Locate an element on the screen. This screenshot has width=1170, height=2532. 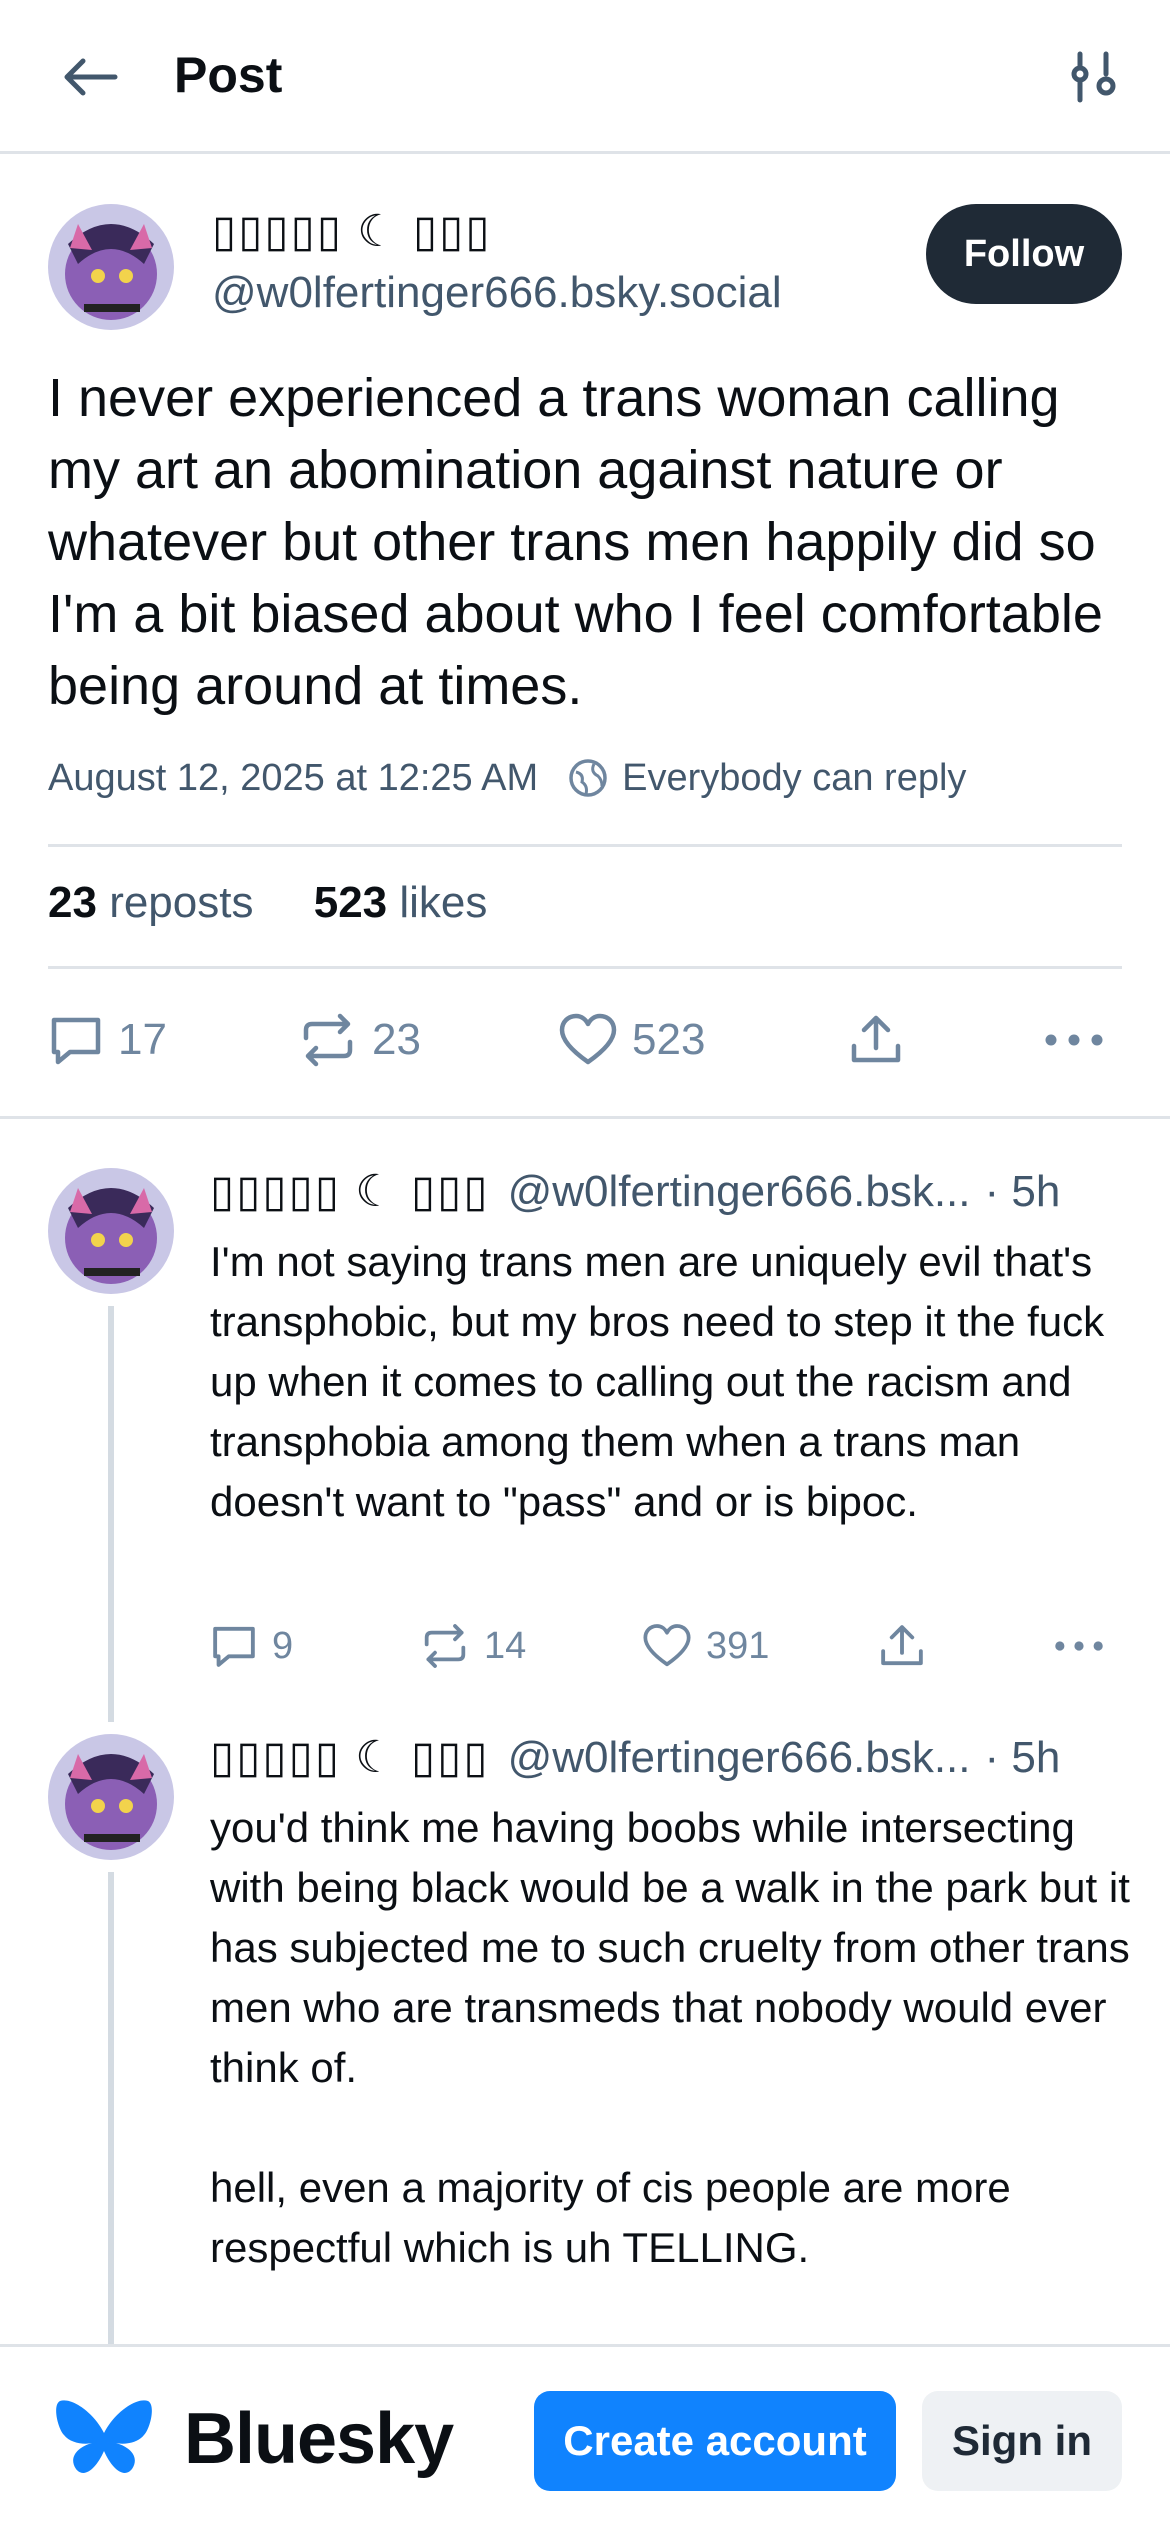
top-bar: Post is located at coordinates (585, 77).